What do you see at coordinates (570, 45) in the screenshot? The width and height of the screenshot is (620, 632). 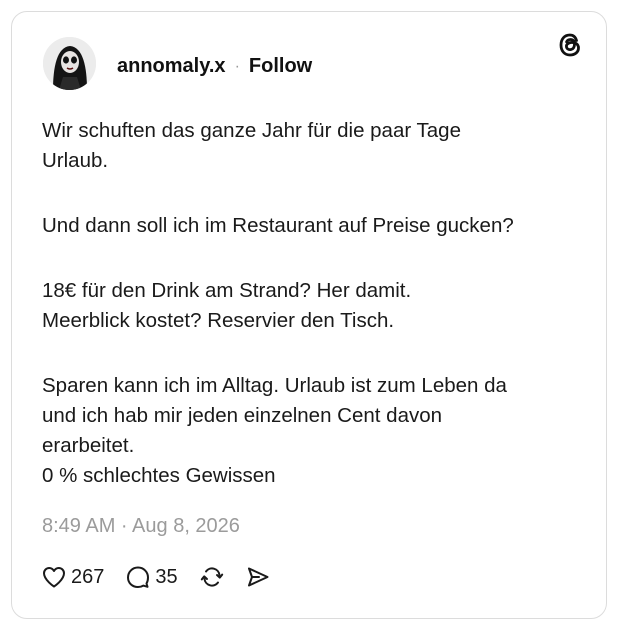 I see `threads-logo-icon` at bounding box center [570, 45].